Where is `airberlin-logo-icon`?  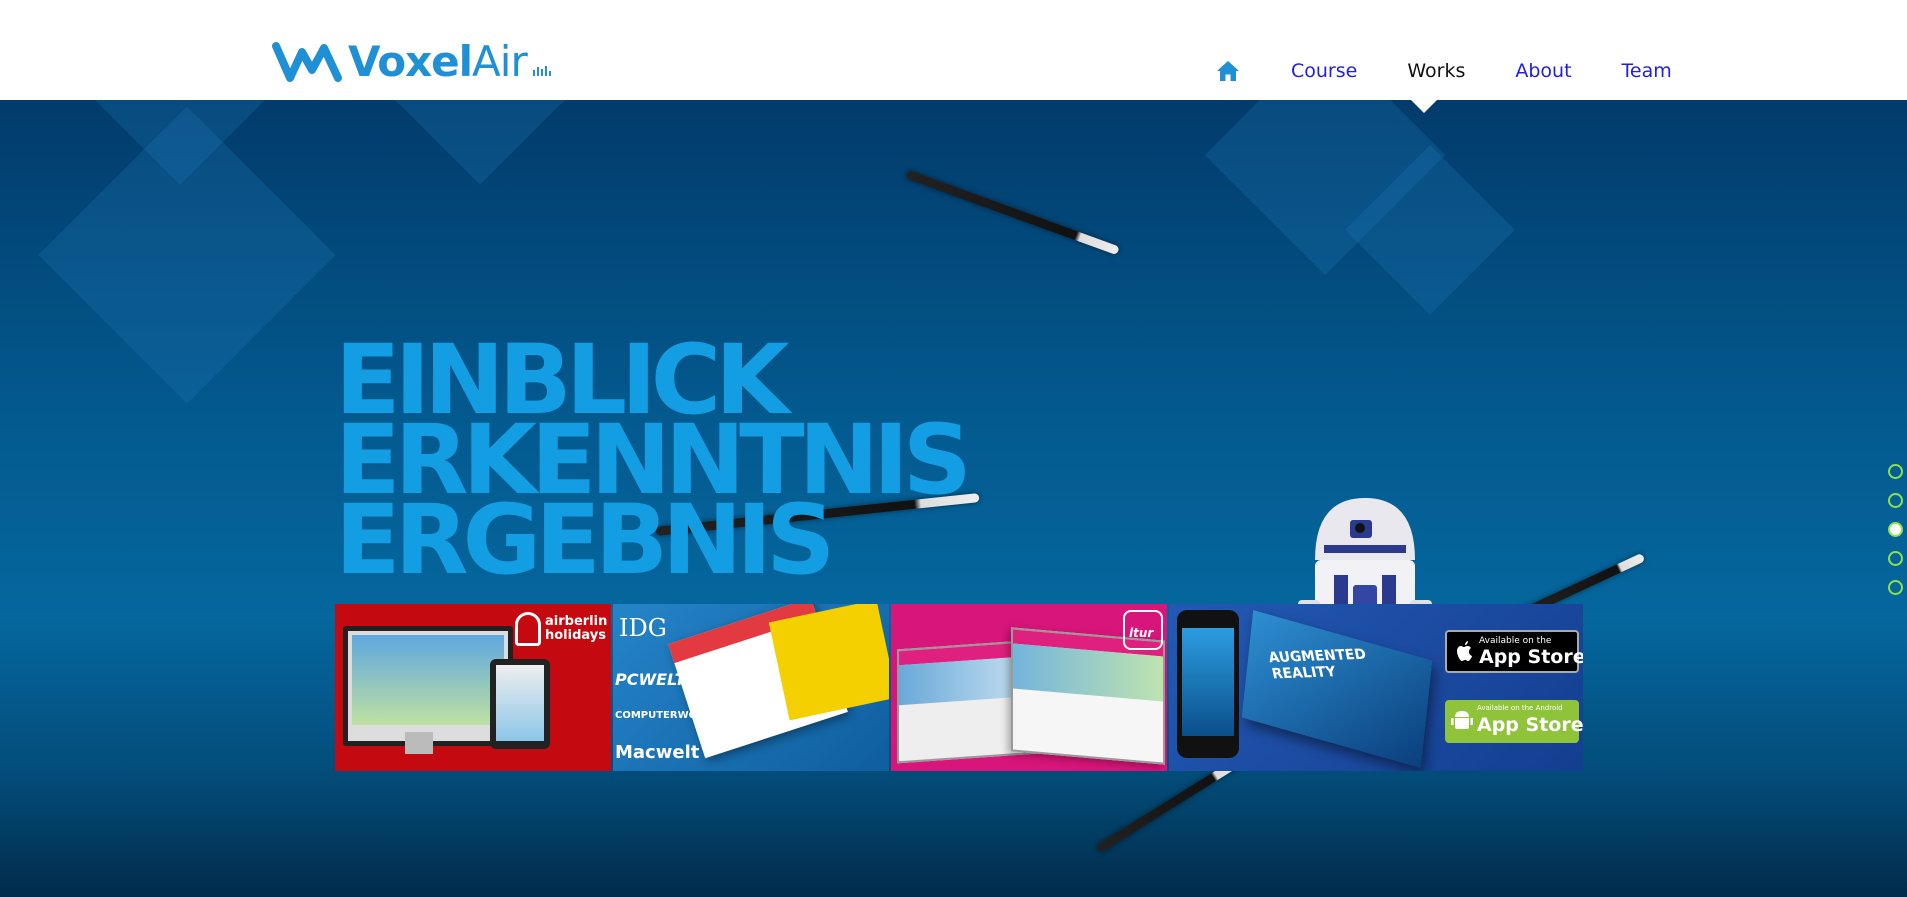
airberlin-logo-icon is located at coordinates (528, 629).